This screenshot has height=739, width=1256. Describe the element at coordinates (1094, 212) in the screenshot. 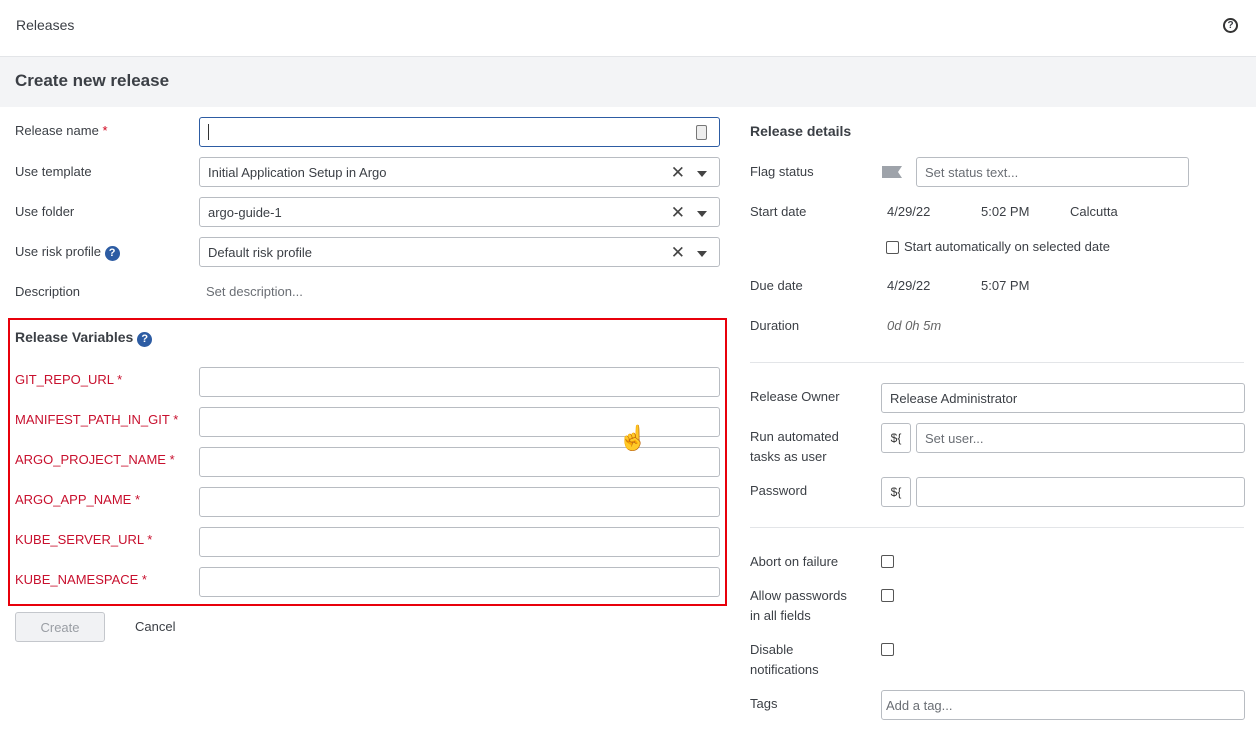

I see `timezone-value: Calcutta` at that location.